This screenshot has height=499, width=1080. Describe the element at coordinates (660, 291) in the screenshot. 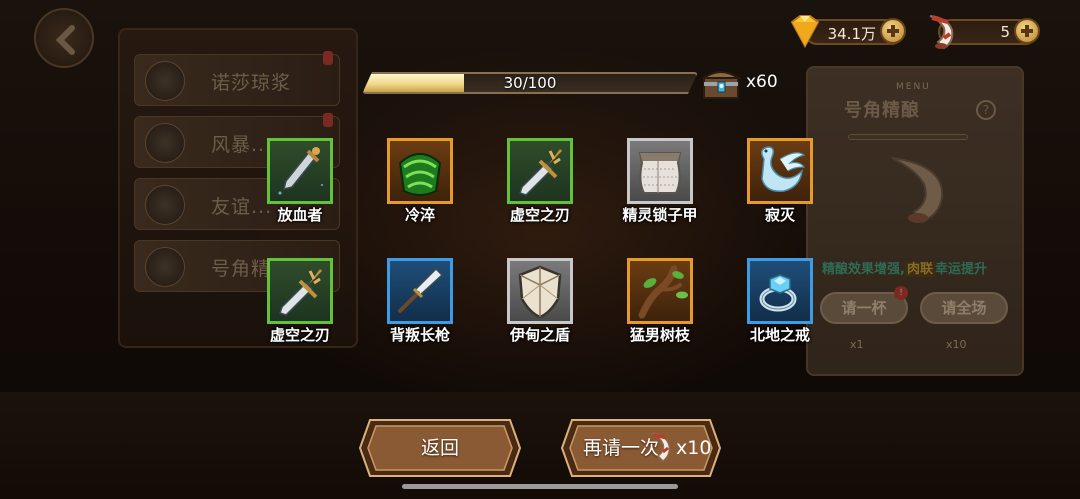

I see `tree-branch-icon` at that location.